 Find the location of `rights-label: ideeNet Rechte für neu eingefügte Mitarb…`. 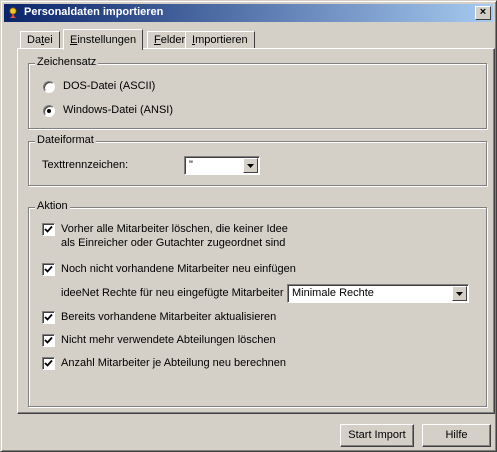

rights-label: ideeNet Rechte für neu eingefügte Mitarb… is located at coordinates (172, 293).